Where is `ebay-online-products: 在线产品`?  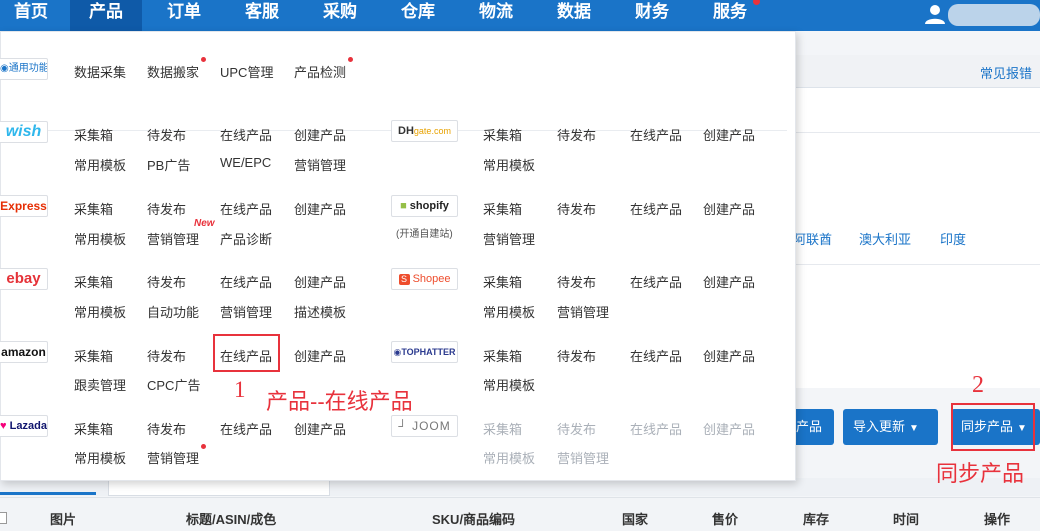
ebay-online-products: 在线产品 is located at coordinates (246, 281).